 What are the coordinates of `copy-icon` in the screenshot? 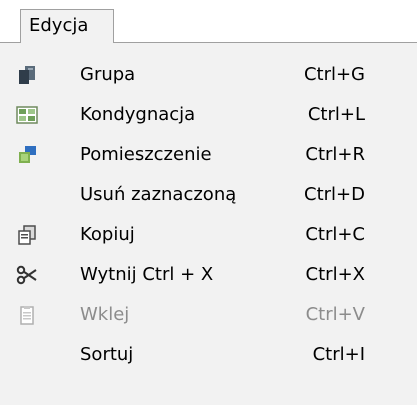 It's located at (27, 235).